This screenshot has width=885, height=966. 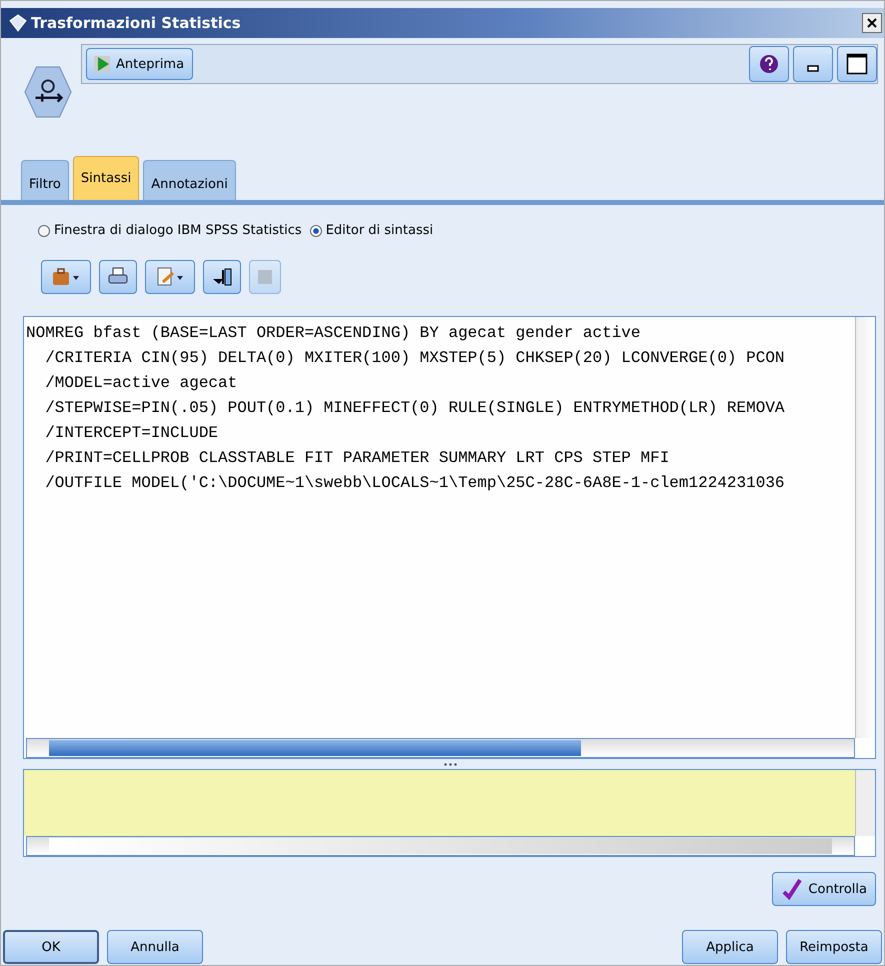 I want to click on maximize-icon, so click(x=857, y=64).